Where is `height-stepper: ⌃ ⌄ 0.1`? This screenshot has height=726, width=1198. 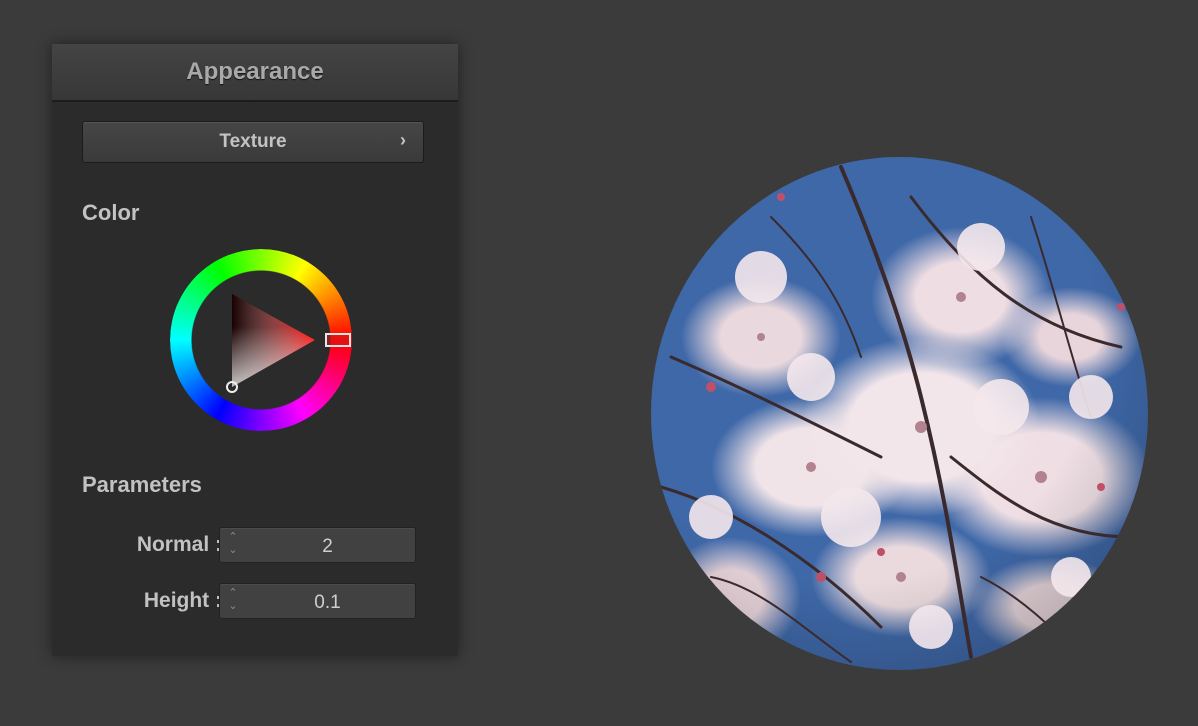
height-stepper: ⌃ ⌄ 0.1 is located at coordinates (317, 601).